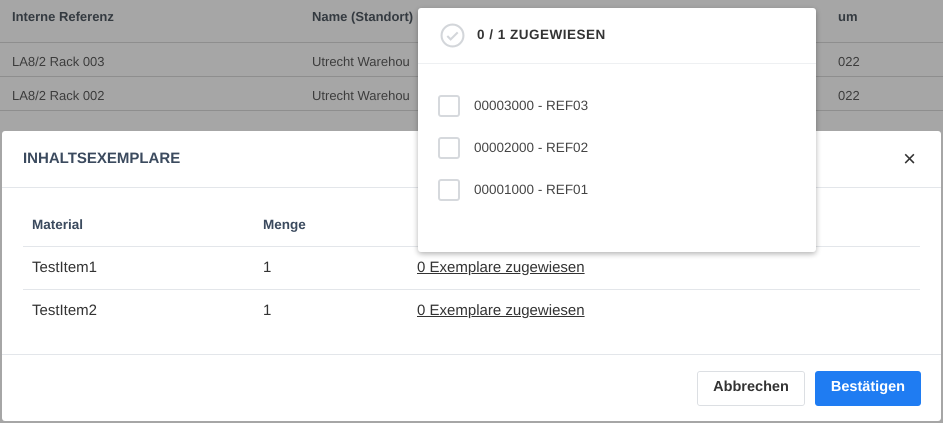  Describe the element at coordinates (531, 105) in the screenshot. I see `checkbox-label: 00003000 - REF03` at that location.